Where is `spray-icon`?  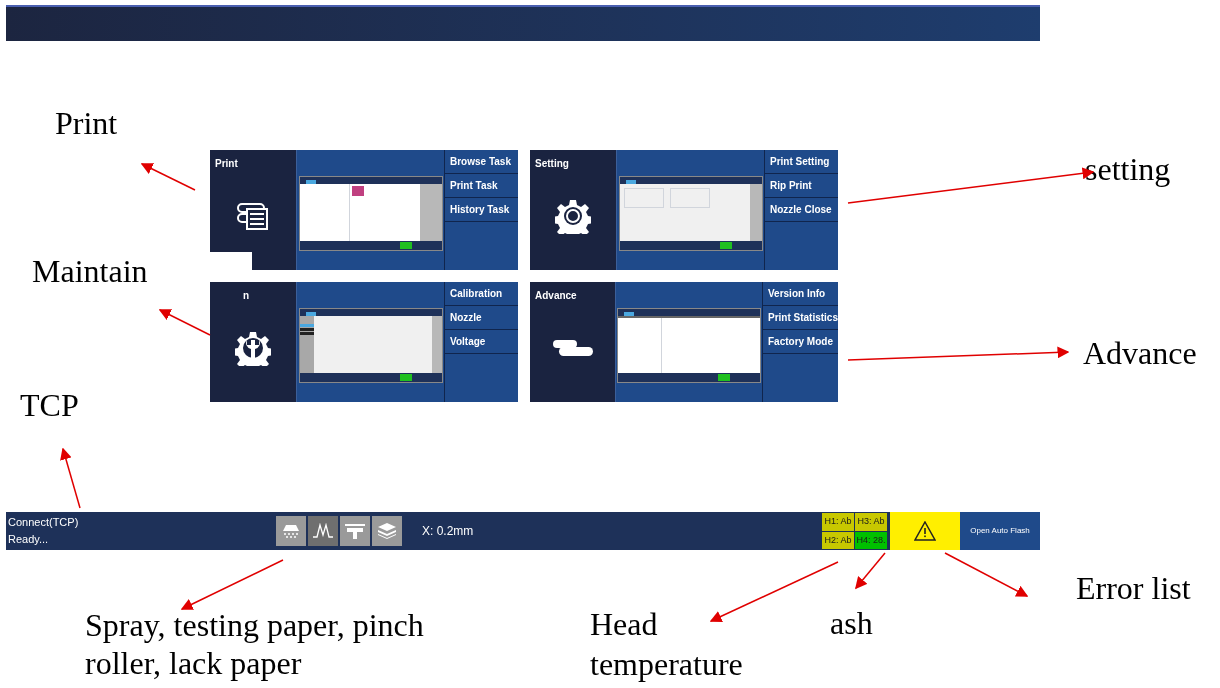 spray-icon is located at coordinates (291, 531).